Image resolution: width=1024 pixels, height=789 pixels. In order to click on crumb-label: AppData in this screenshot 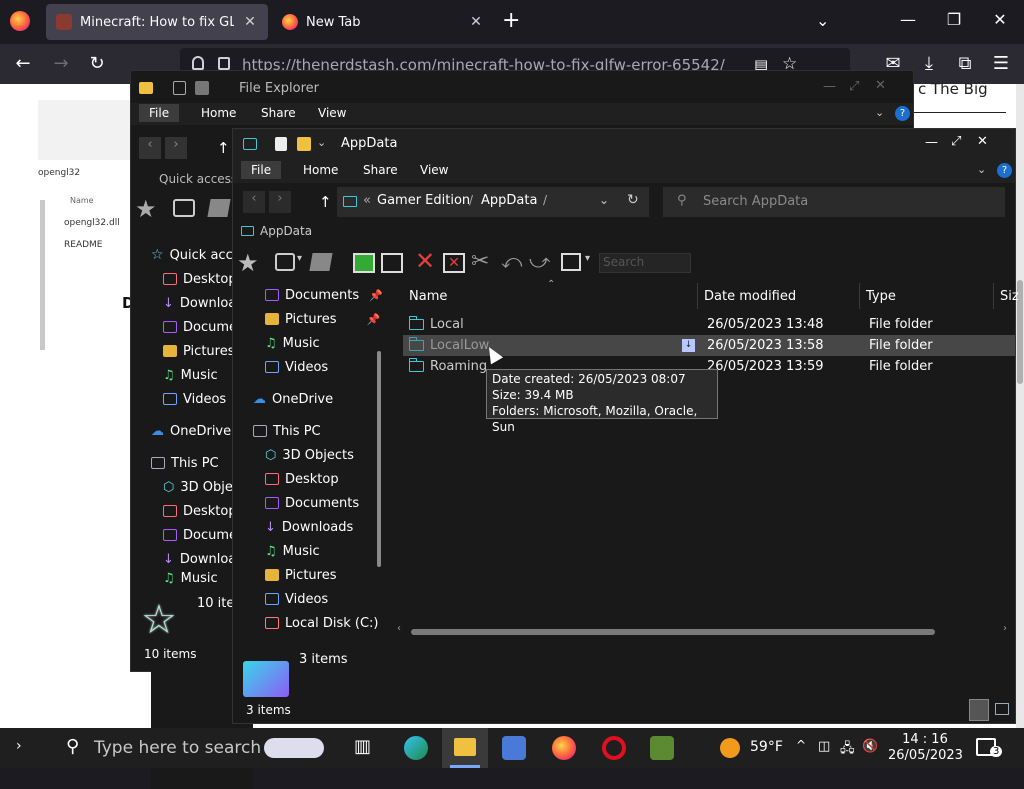, I will do `click(286, 231)`.